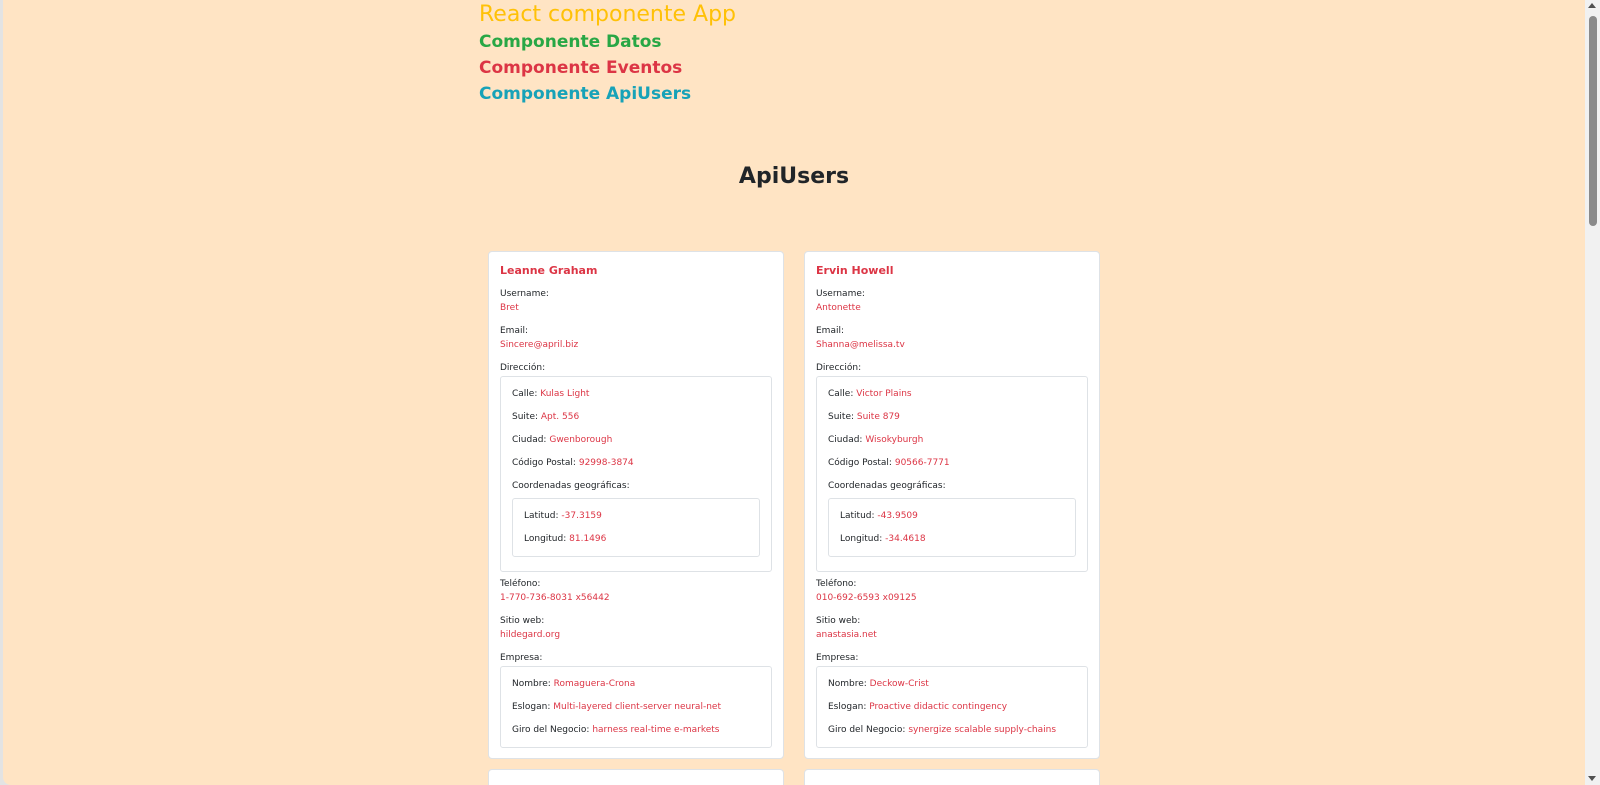 This screenshot has height=785, width=1600. What do you see at coordinates (846, 635) in the screenshot?
I see `website-value: anastasia.net` at bounding box center [846, 635].